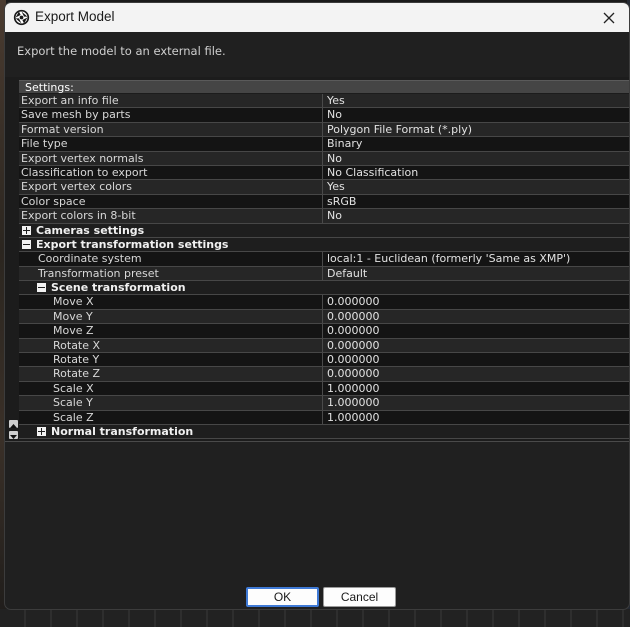  I want to click on property-row: Transformation preset Default, so click(324, 274).